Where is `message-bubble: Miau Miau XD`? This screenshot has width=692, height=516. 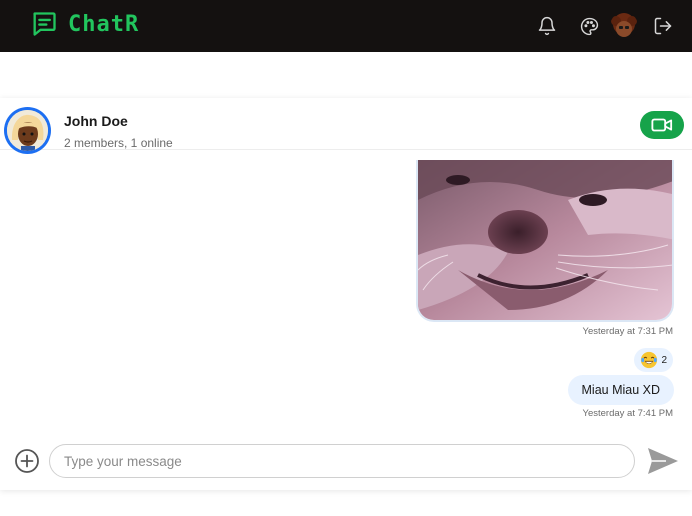 message-bubble: Miau Miau XD is located at coordinates (620, 390).